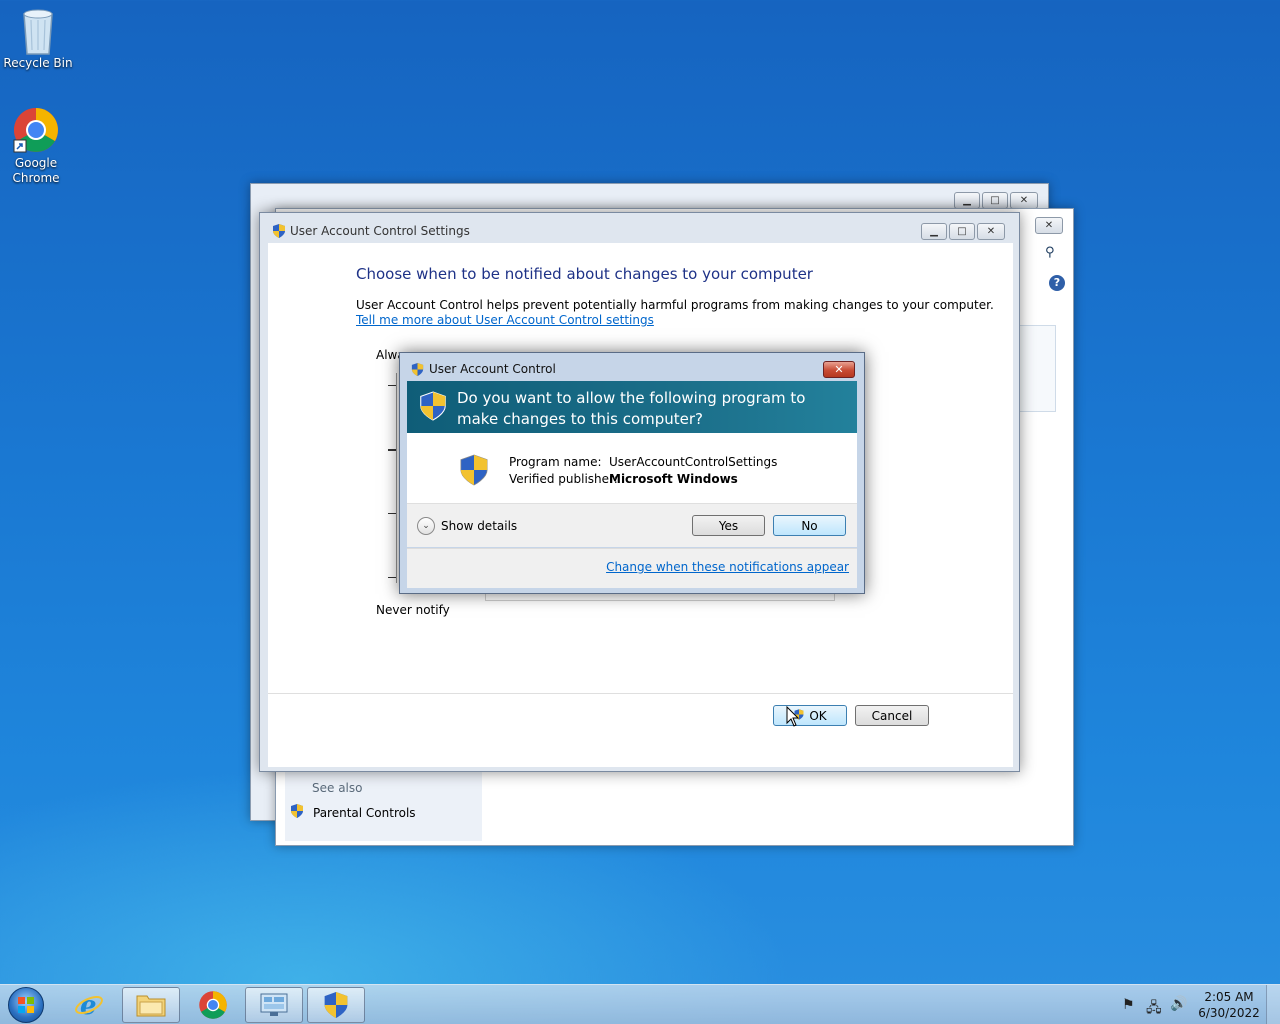  I want to click on chevron-down-icon: ⌄, so click(426, 526).